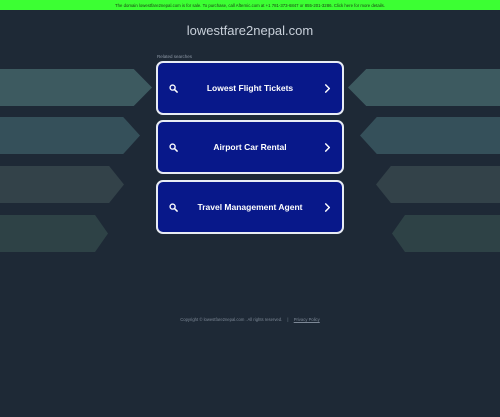 This screenshot has height=417, width=500. I want to click on search-link-label: Airport Car Rental, so click(250, 147).